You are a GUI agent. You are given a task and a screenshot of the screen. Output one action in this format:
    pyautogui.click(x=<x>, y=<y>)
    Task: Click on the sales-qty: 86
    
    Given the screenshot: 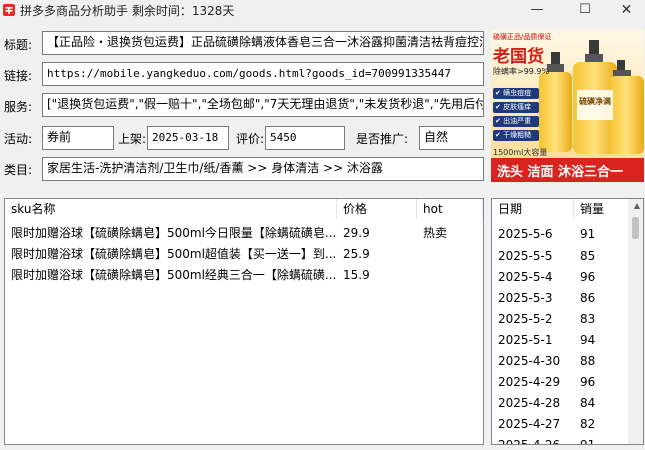 What is the action you would take?
    pyautogui.click(x=588, y=298)
    